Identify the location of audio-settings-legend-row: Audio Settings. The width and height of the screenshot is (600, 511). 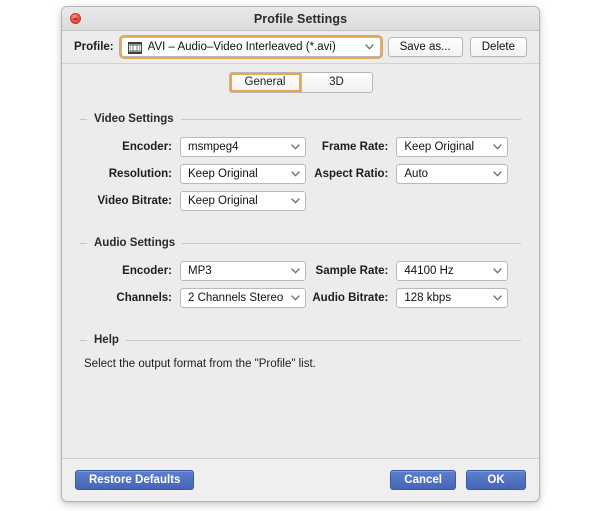
(300, 243).